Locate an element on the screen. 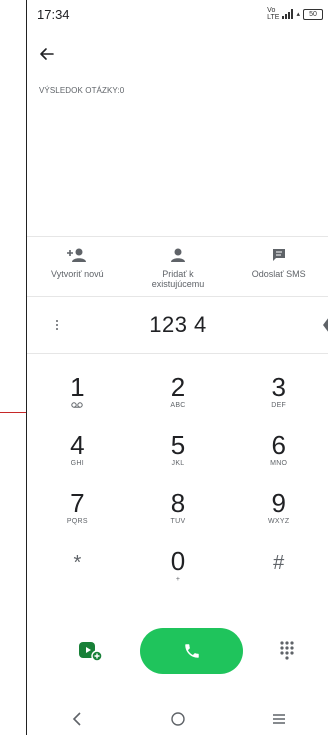 Image resolution: width=328 pixels, height=735 pixels. phone-icon is located at coordinates (191, 651).